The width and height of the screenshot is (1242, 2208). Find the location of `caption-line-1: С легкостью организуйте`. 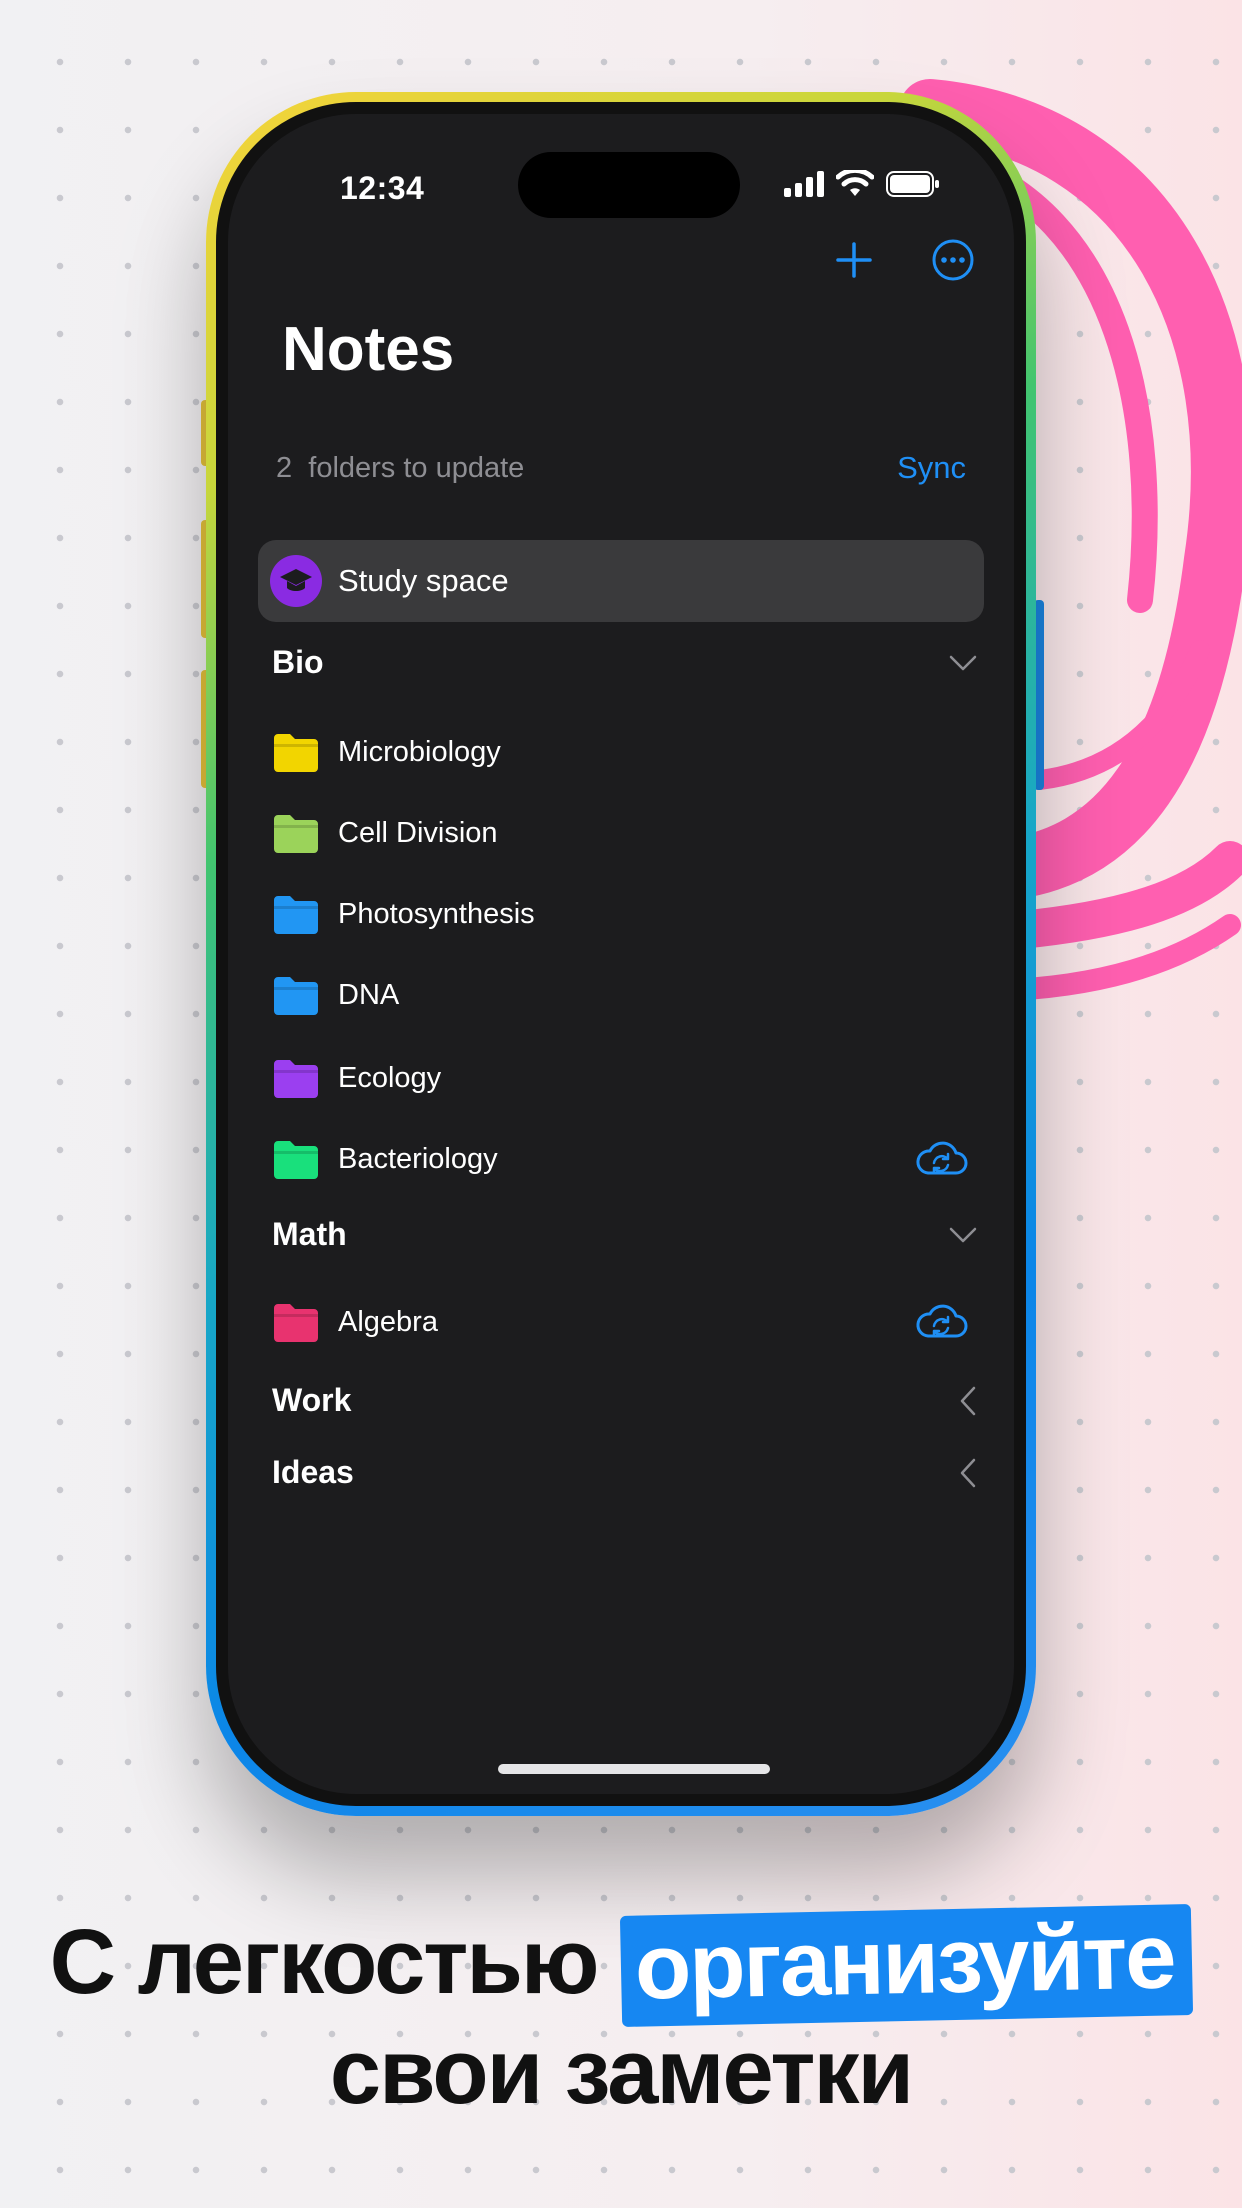

caption-line-1: С легкостью организуйте is located at coordinates (621, 1965).